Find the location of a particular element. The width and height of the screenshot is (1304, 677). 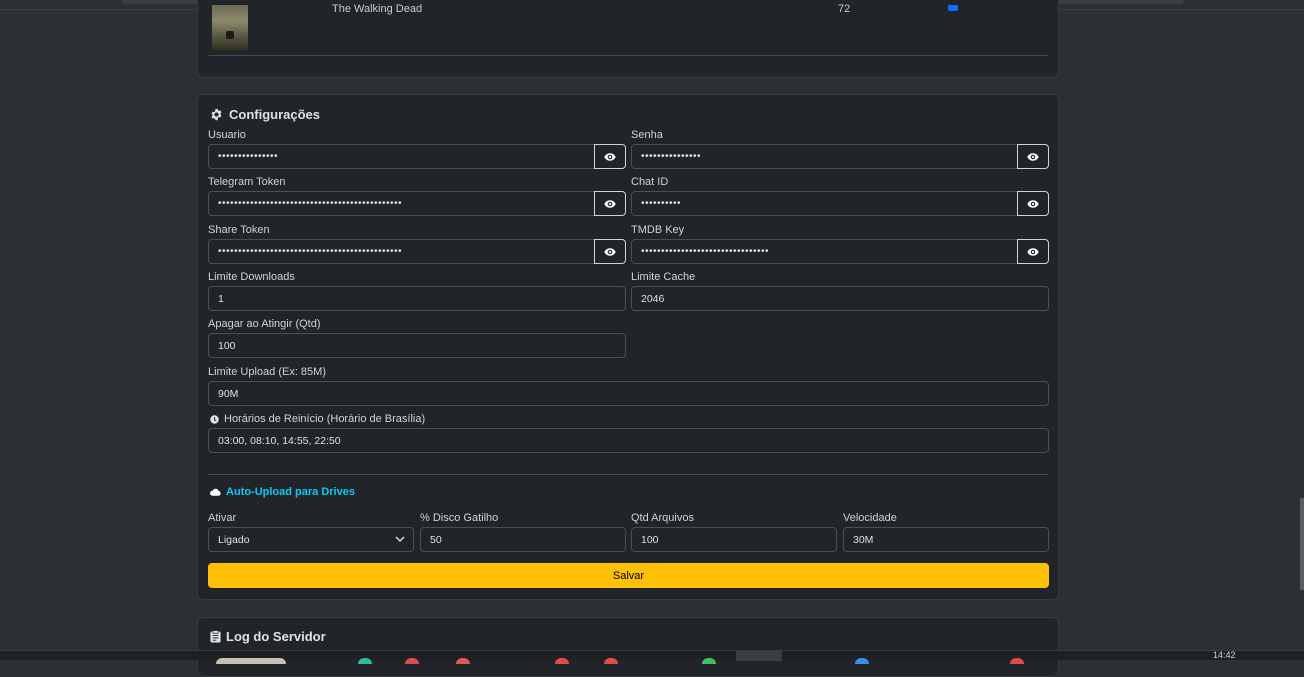

apagar-label: Apagar ao Atingir (Qtd) is located at coordinates (264, 324).